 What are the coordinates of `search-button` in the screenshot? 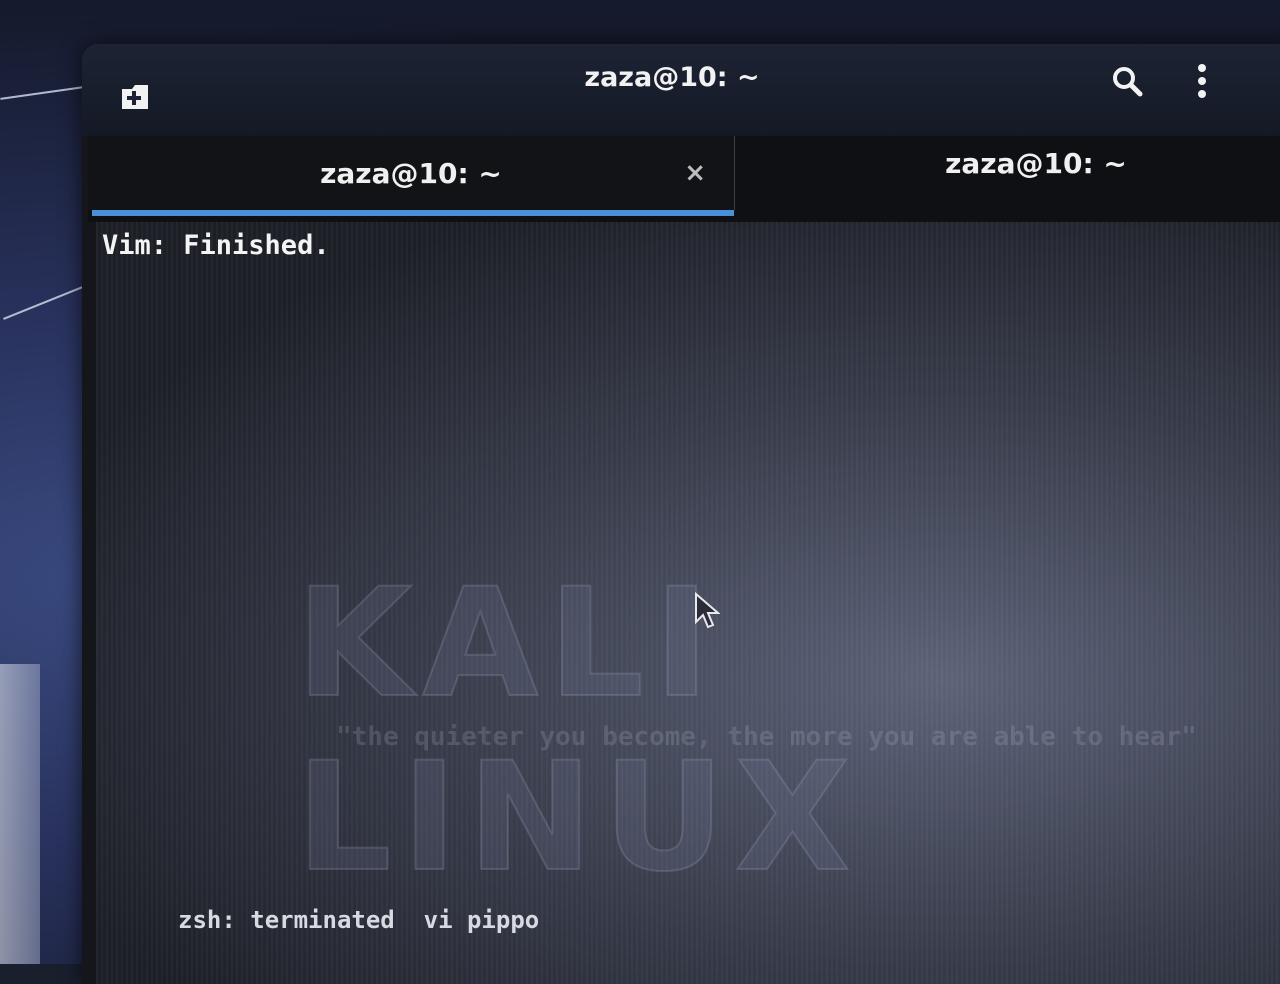 It's located at (1127, 81).